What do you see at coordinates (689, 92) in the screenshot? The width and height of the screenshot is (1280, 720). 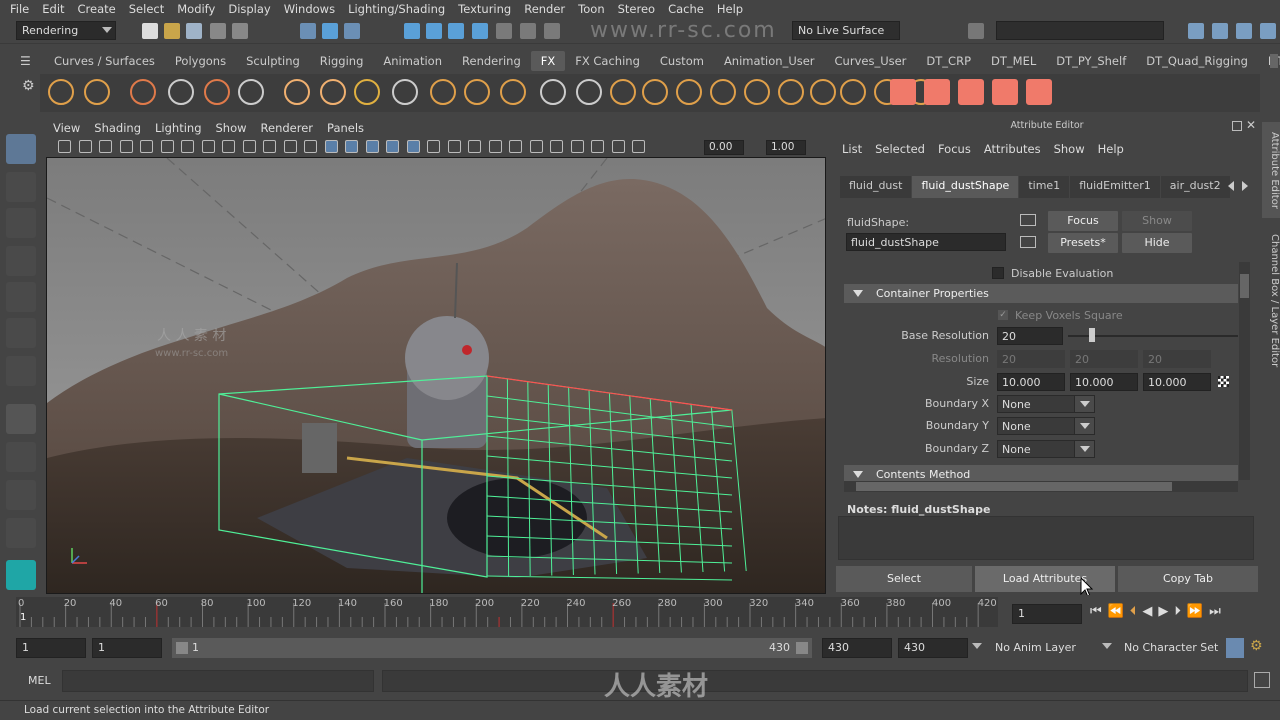 I see `radial-field-icon` at bounding box center [689, 92].